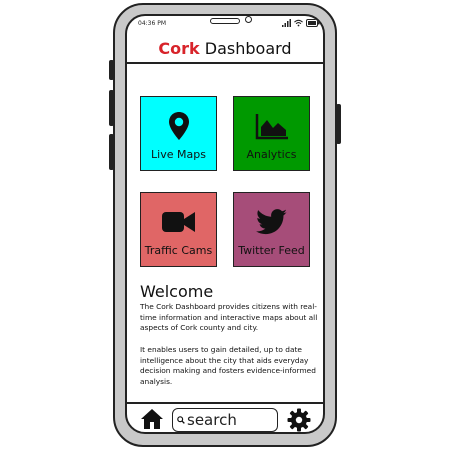 The width and height of the screenshot is (450, 450). Describe the element at coordinates (178, 154) in the screenshot. I see `tile-label: Live Maps` at that location.